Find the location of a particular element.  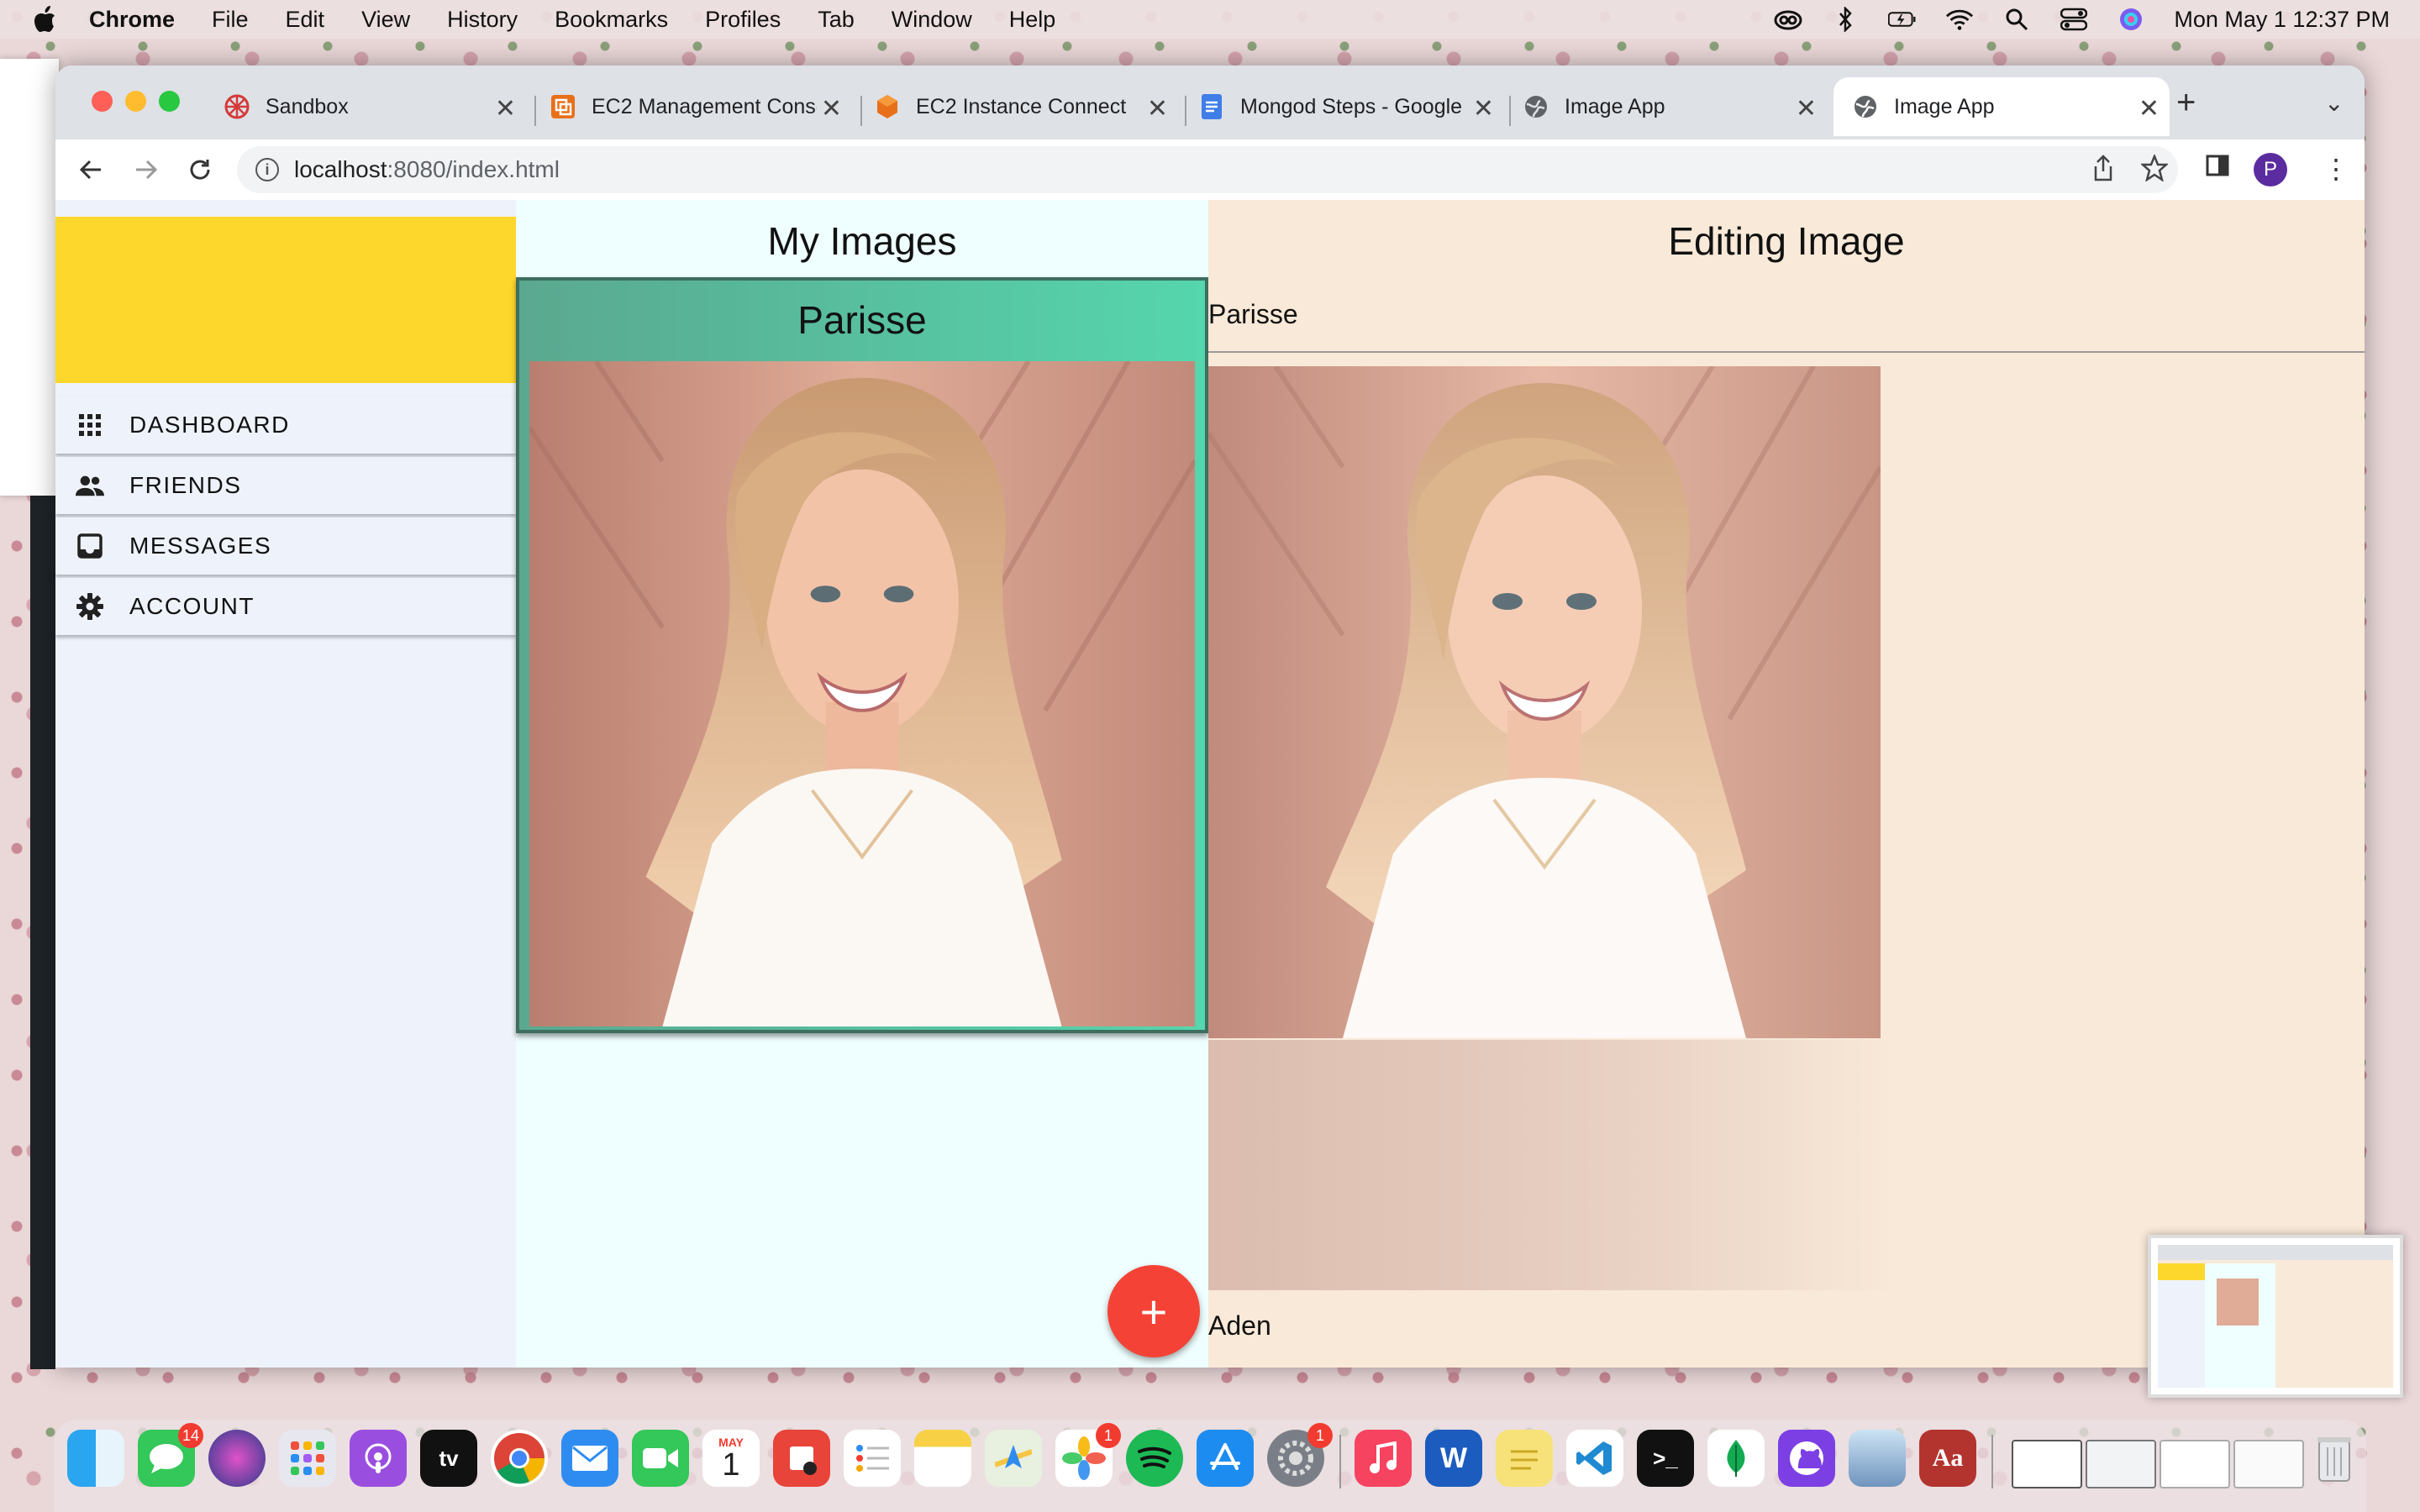

menu-app-name: Chrome is located at coordinates (132, 20).